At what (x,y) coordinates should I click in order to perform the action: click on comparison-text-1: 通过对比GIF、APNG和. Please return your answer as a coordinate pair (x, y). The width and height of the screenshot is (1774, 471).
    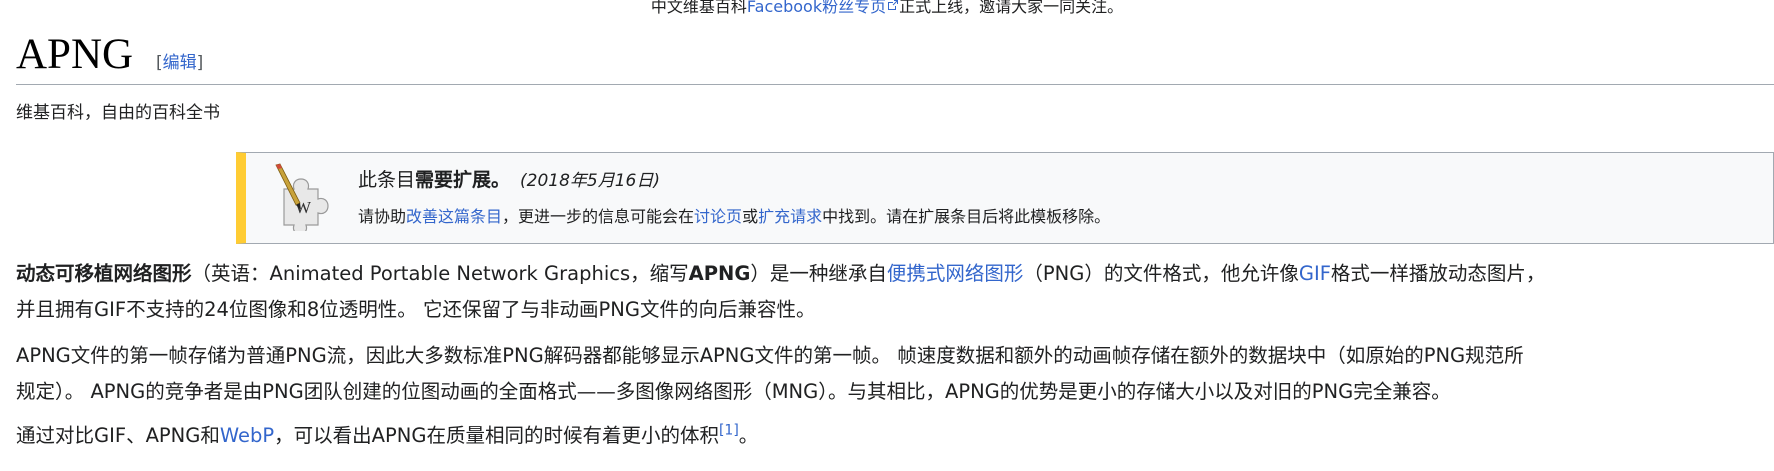
    Looking at the image, I should click on (118, 435).